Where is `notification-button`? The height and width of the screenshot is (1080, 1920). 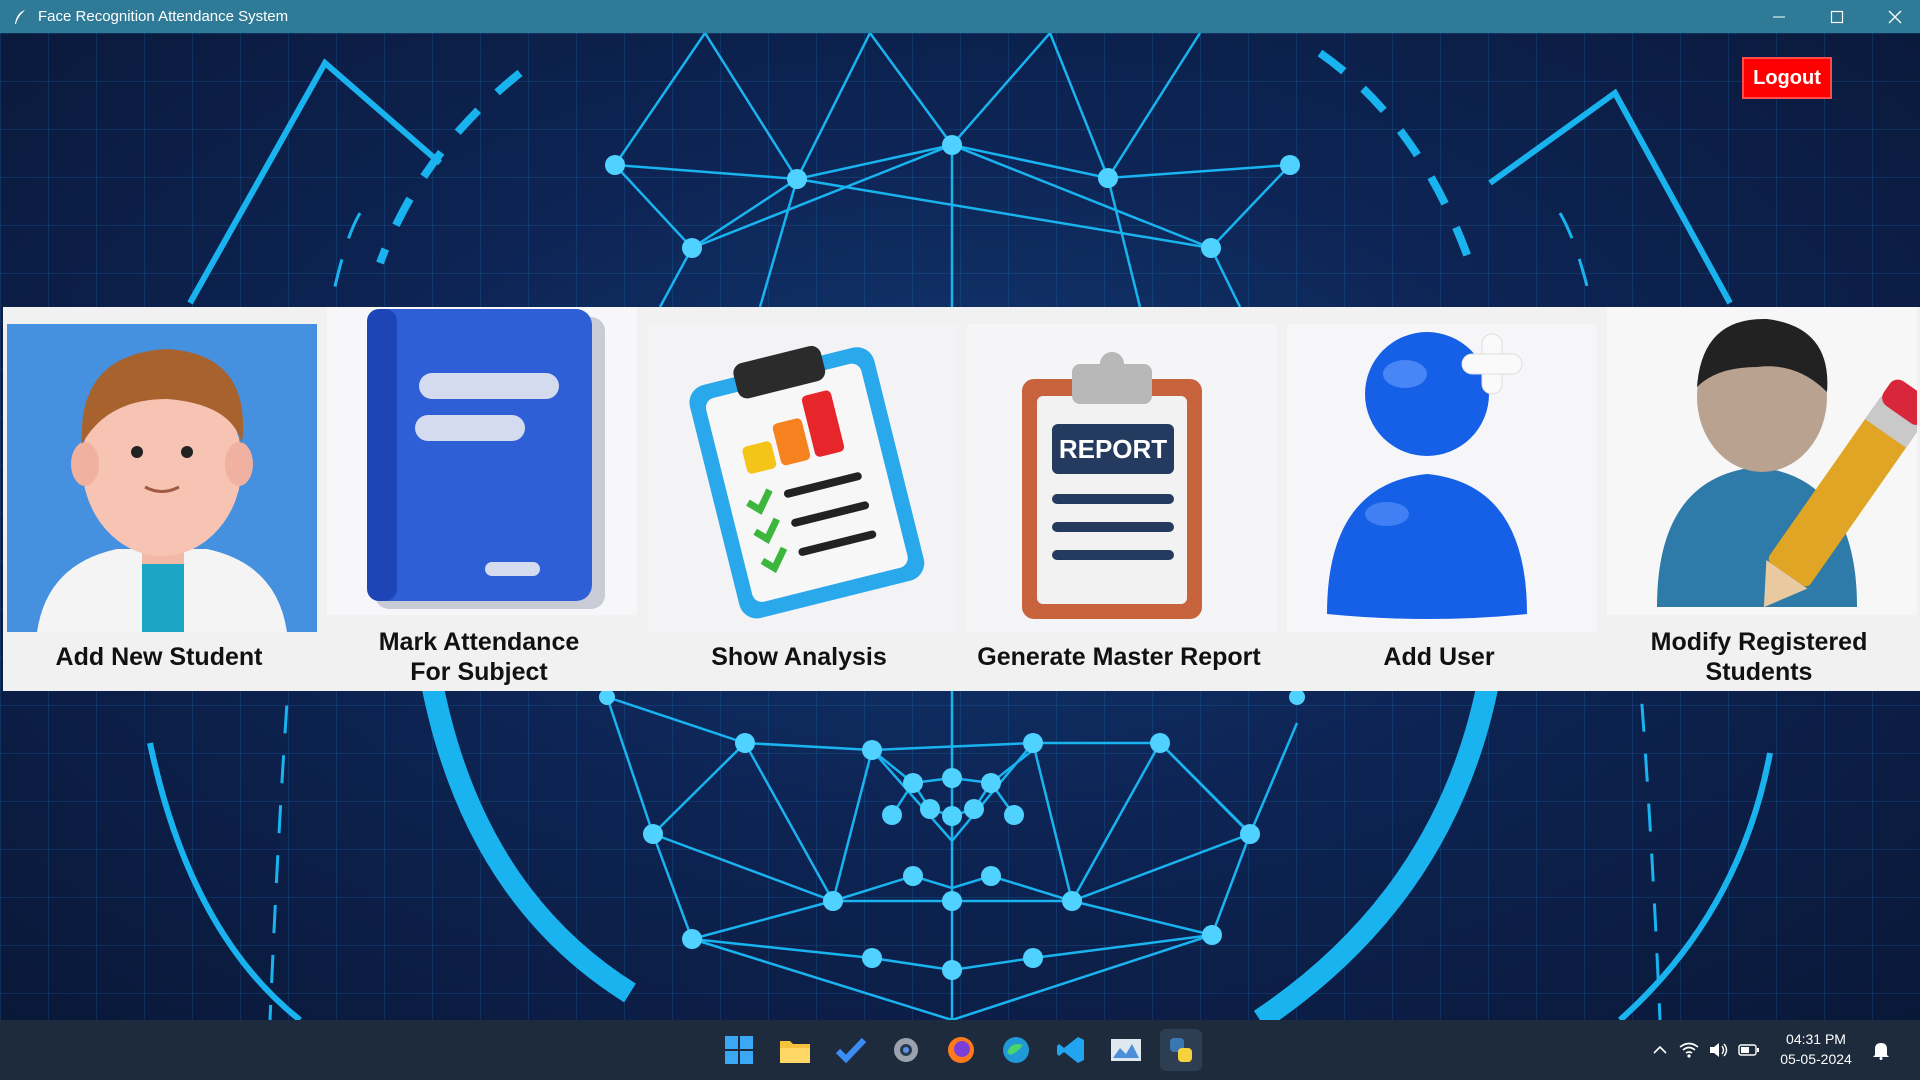
notification-button is located at coordinates (1881, 1050).